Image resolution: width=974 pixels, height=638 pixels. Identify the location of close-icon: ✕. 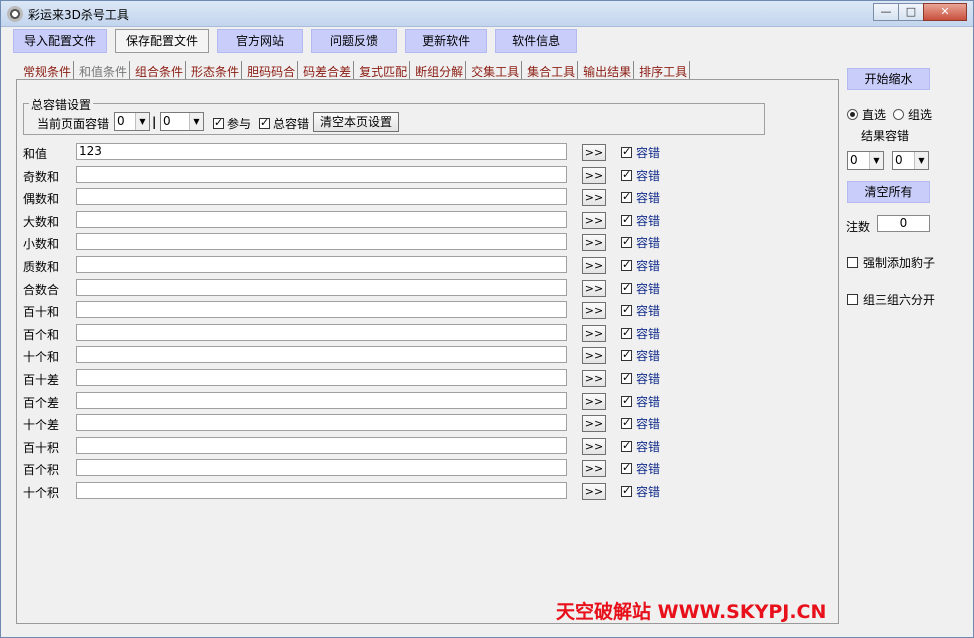
(945, 12).